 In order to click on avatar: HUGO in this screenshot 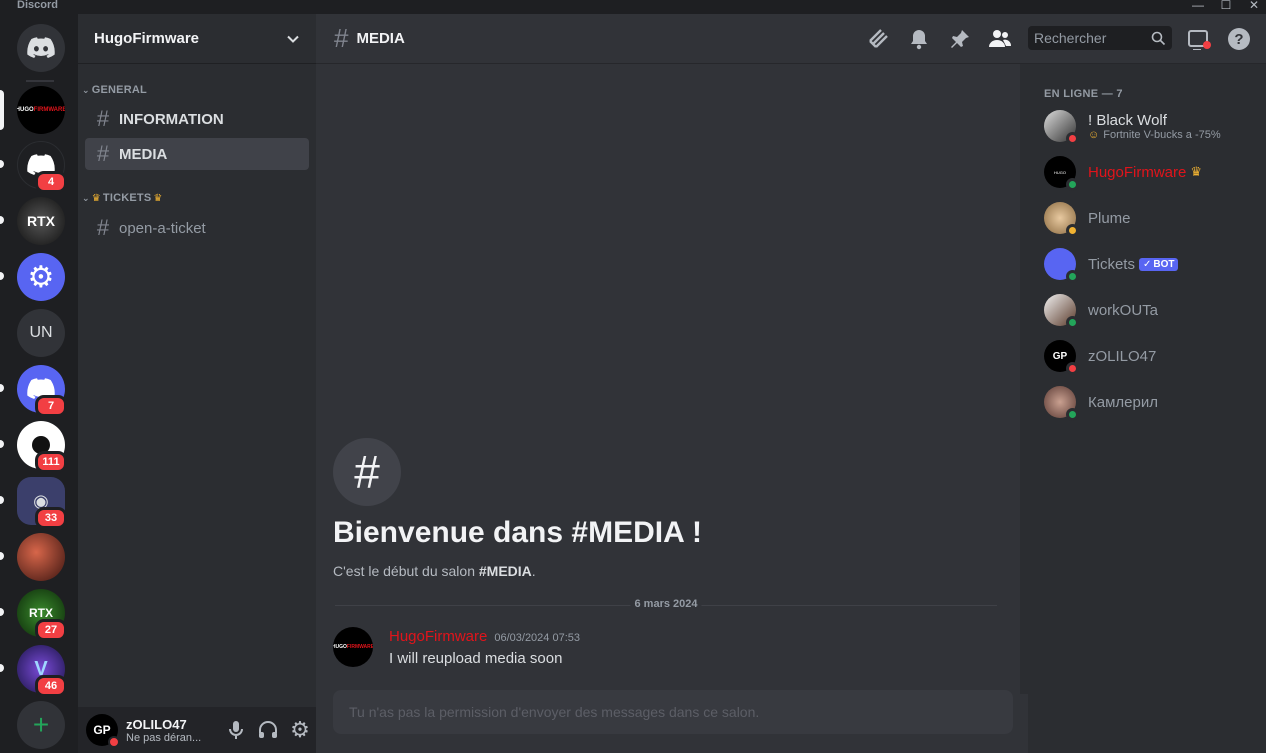, I will do `click(1061, 173)`.